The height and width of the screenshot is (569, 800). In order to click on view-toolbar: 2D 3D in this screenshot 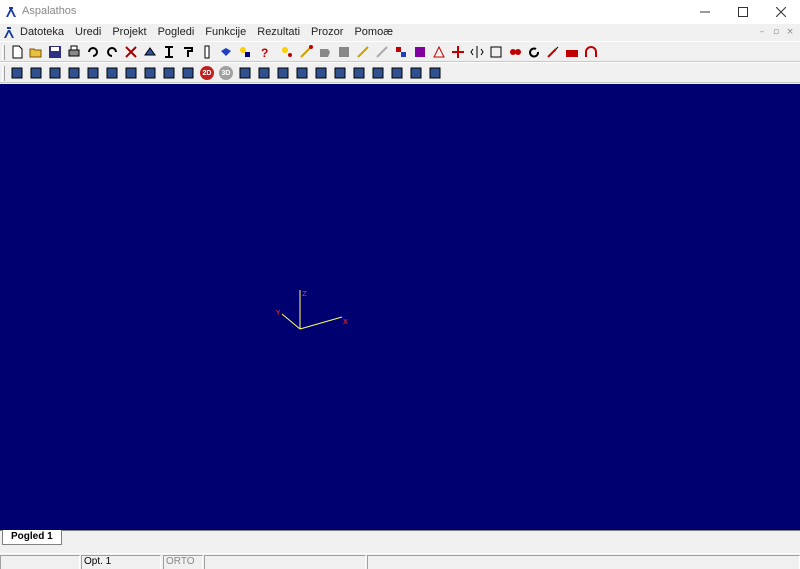, I will do `click(400, 72)`.